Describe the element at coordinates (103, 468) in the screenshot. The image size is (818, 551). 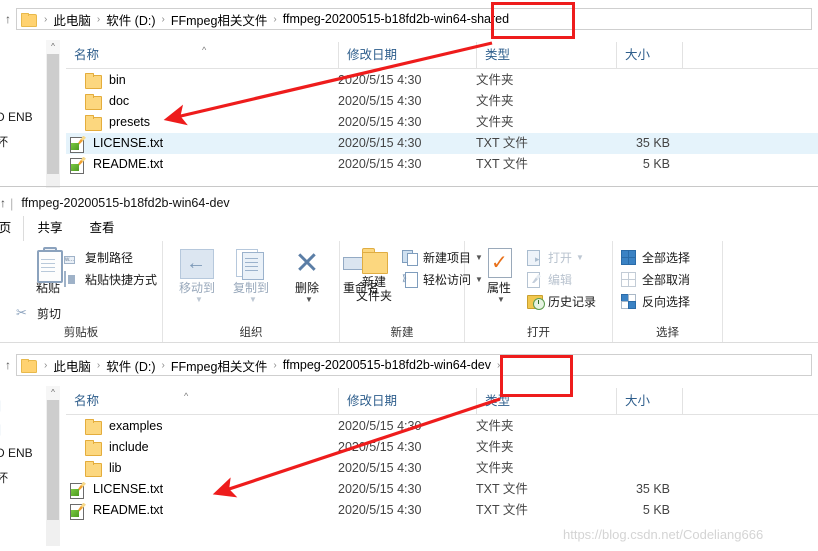
I see `file-name-cell: lib` at that location.